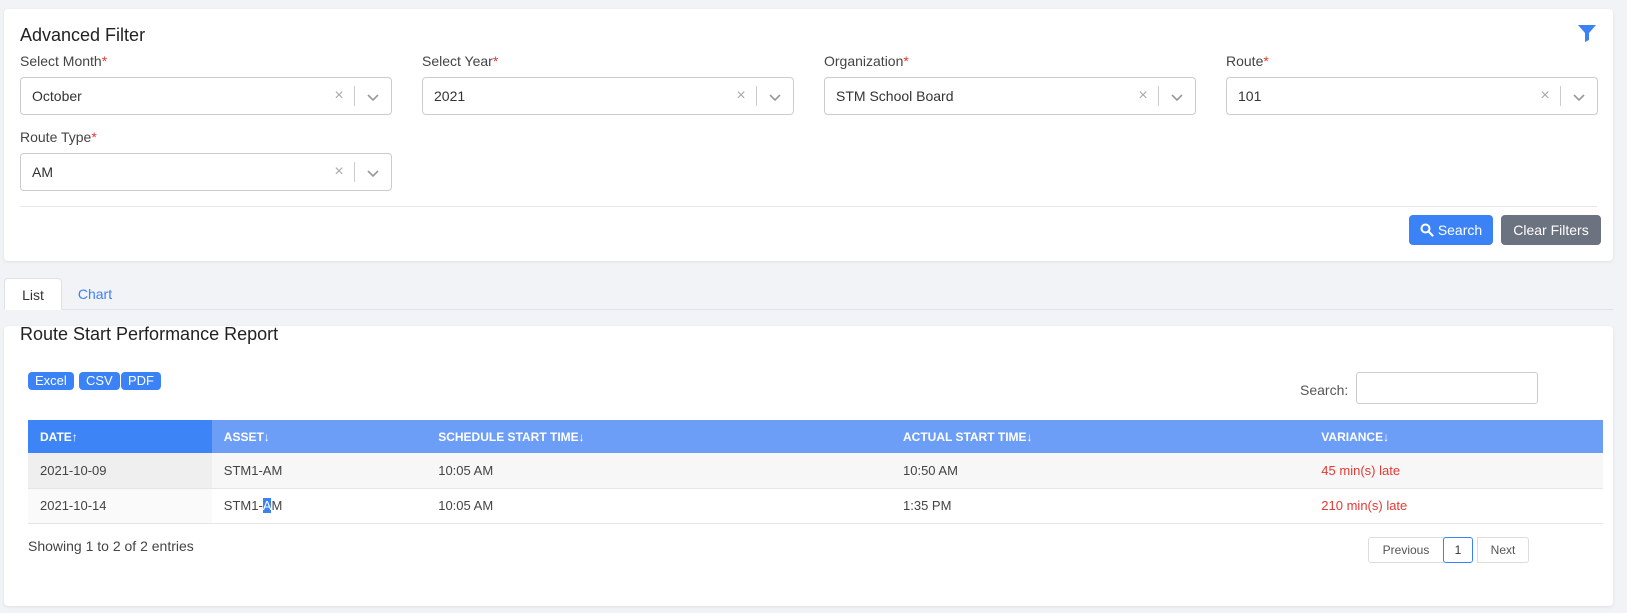 The width and height of the screenshot is (1627, 613). I want to click on route-label: Route, so click(1245, 61).